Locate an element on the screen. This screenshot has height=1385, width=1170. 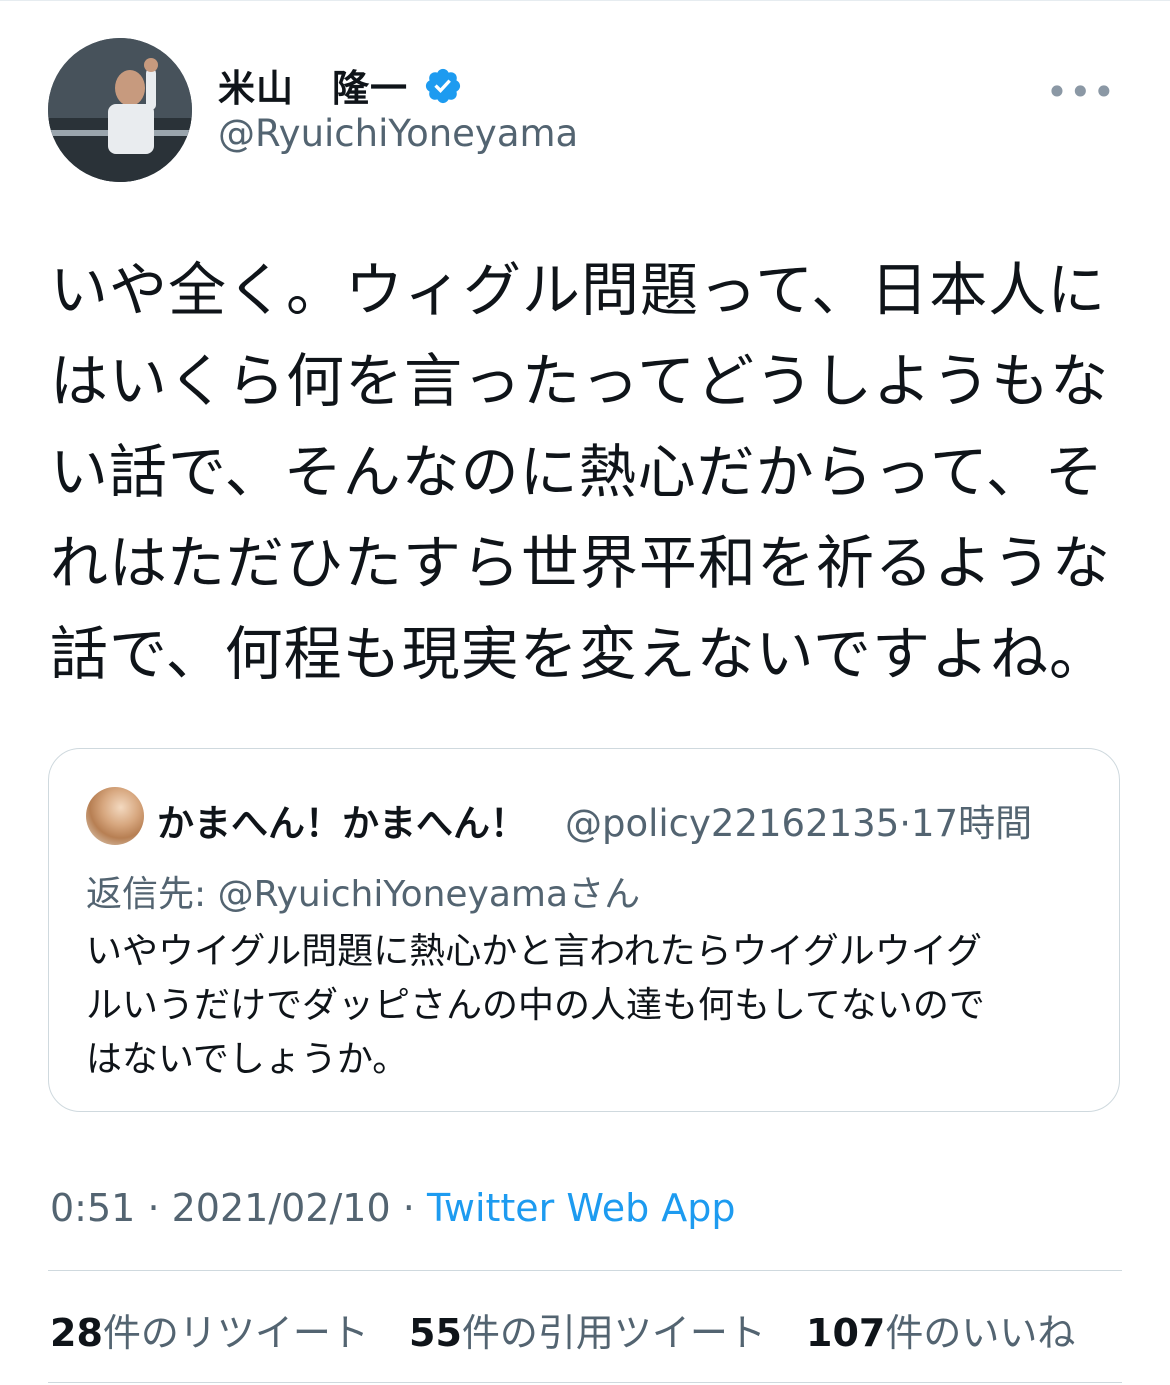
engagement-stats: 28件のリツイート 55件の引用ツイート 107件のいいね is located at coordinates (576, 1329).